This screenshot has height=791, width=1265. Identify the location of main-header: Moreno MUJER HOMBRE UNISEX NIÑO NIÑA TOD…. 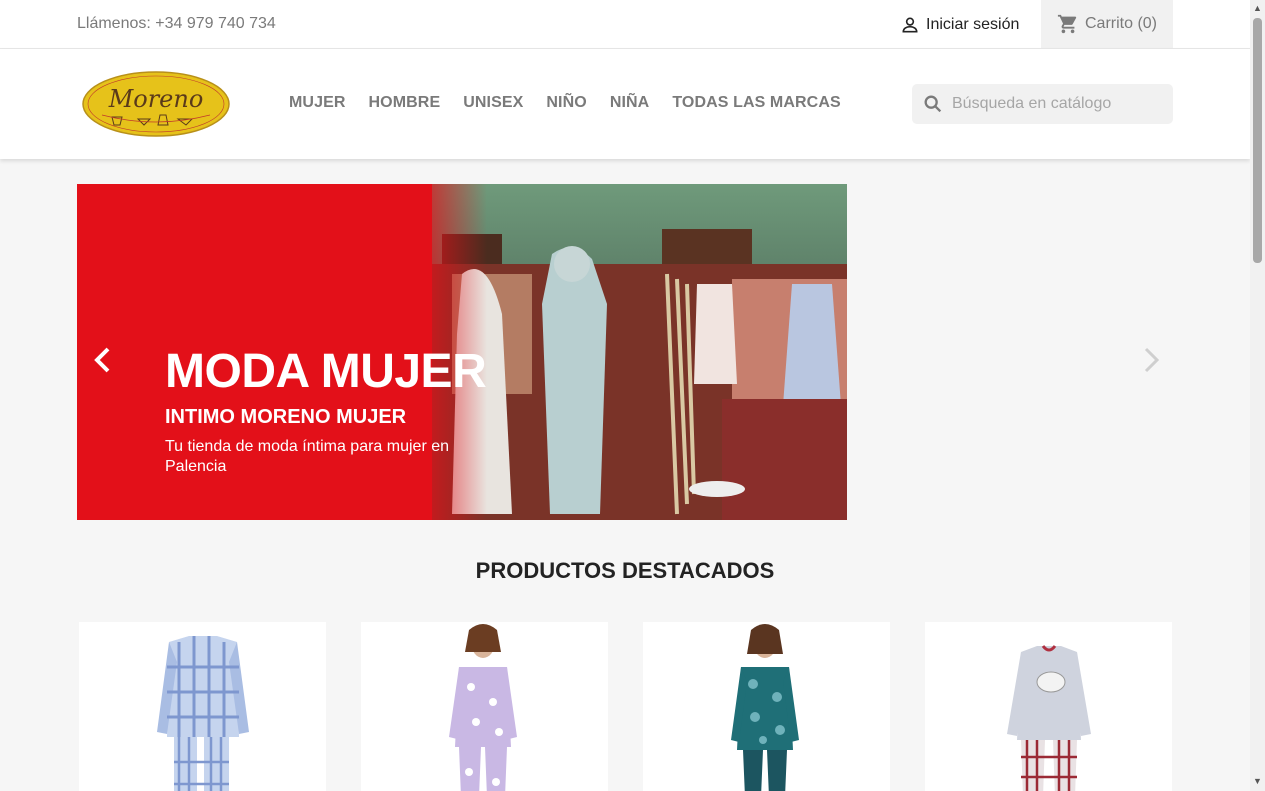
(625, 104).